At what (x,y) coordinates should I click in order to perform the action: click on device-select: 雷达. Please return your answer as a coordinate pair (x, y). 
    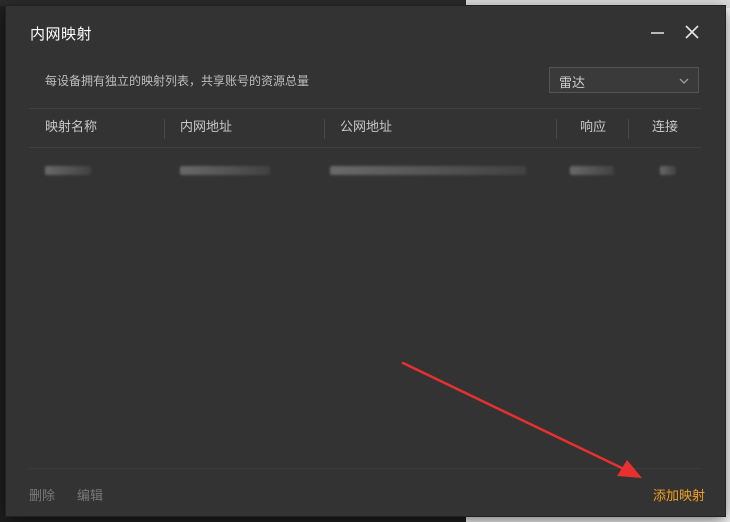
    Looking at the image, I should click on (624, 80).